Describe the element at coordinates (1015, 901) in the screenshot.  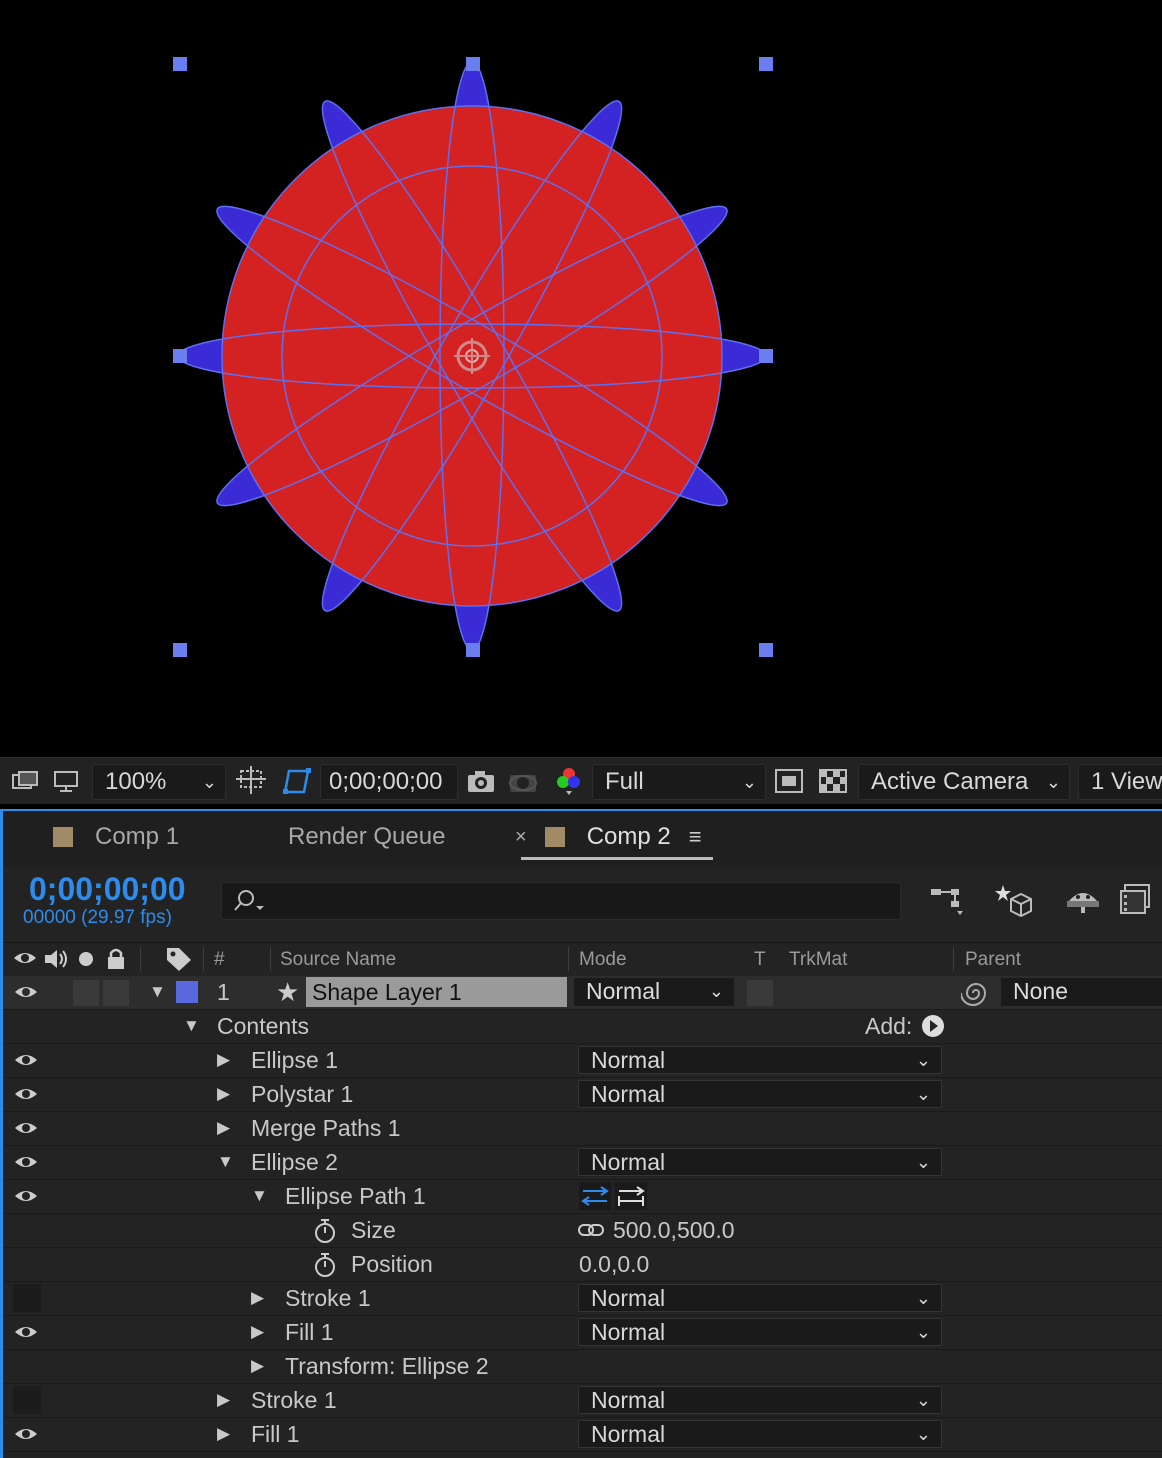
I see `draft-3d-icon` at that location.